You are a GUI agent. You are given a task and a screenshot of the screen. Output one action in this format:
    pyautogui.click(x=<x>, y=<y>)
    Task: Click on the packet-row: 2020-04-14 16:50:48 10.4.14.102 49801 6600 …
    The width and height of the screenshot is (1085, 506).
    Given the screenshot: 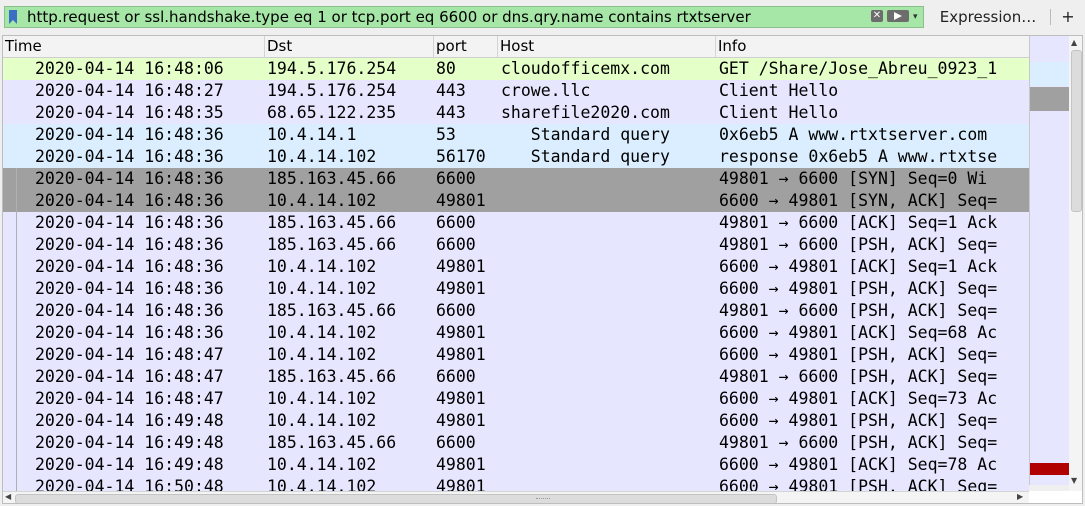 What is the action you would take?
    pyautogui.click(x=516, y=483)
    